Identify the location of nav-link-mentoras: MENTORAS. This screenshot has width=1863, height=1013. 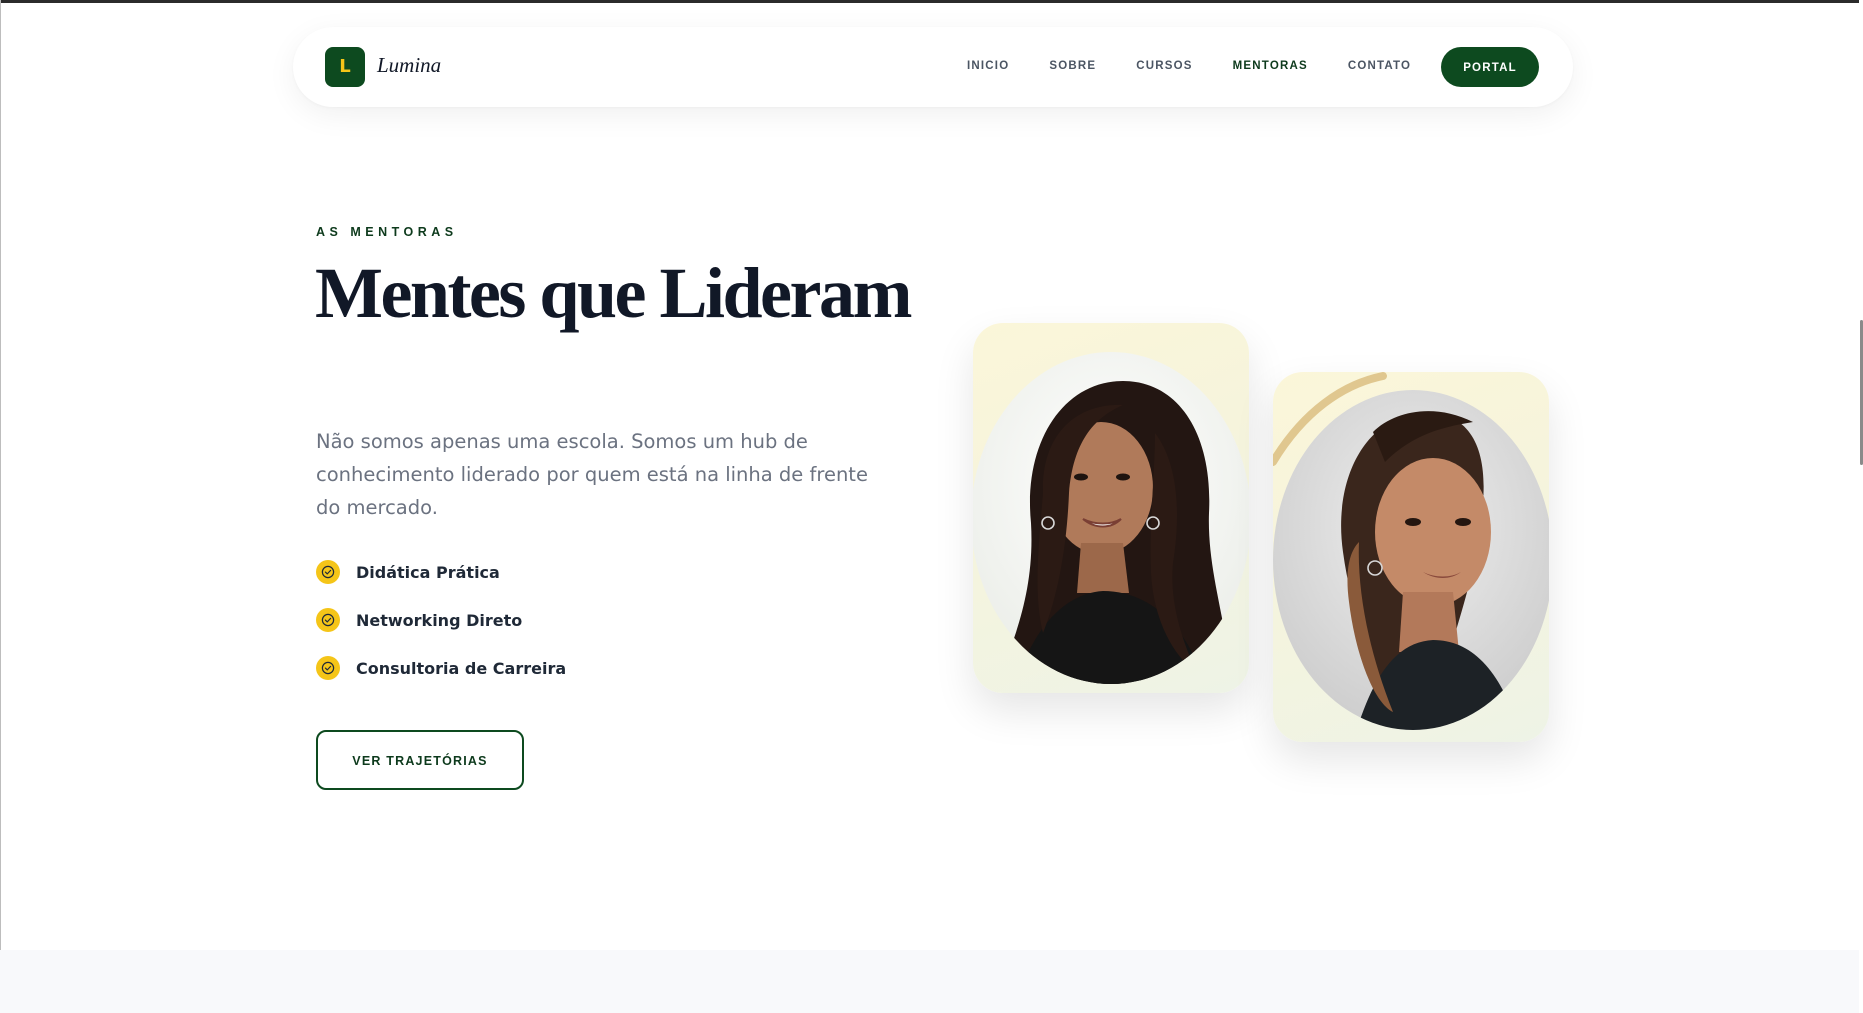
(1270, 66).